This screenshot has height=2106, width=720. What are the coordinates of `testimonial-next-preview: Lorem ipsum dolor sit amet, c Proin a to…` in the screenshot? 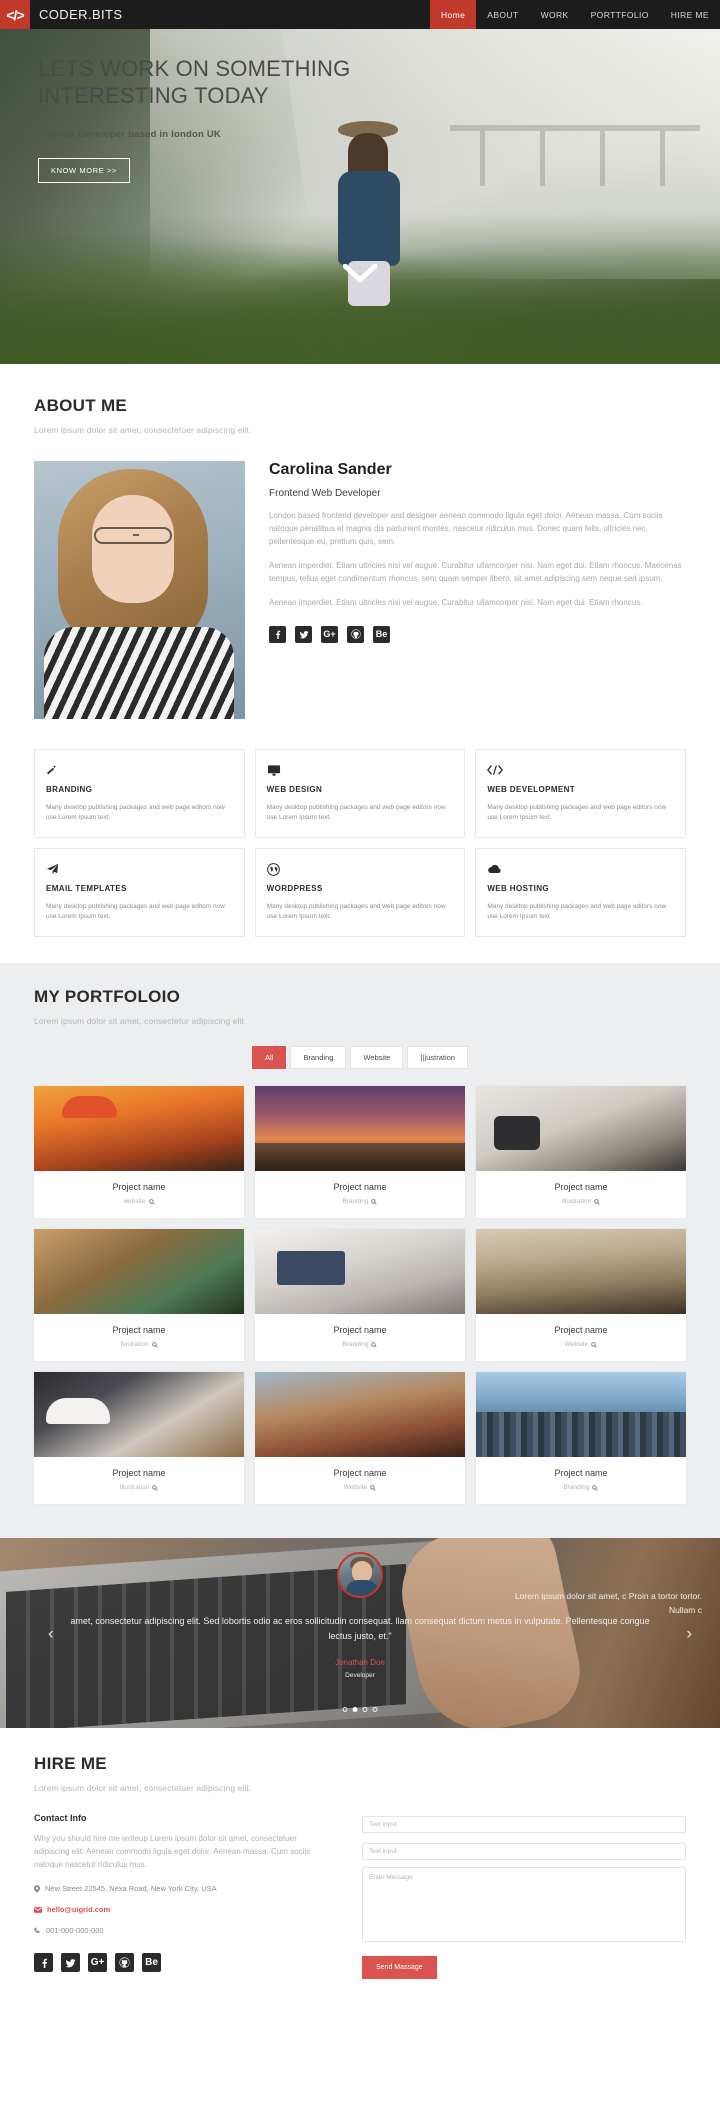 It's located at (608, 1603).